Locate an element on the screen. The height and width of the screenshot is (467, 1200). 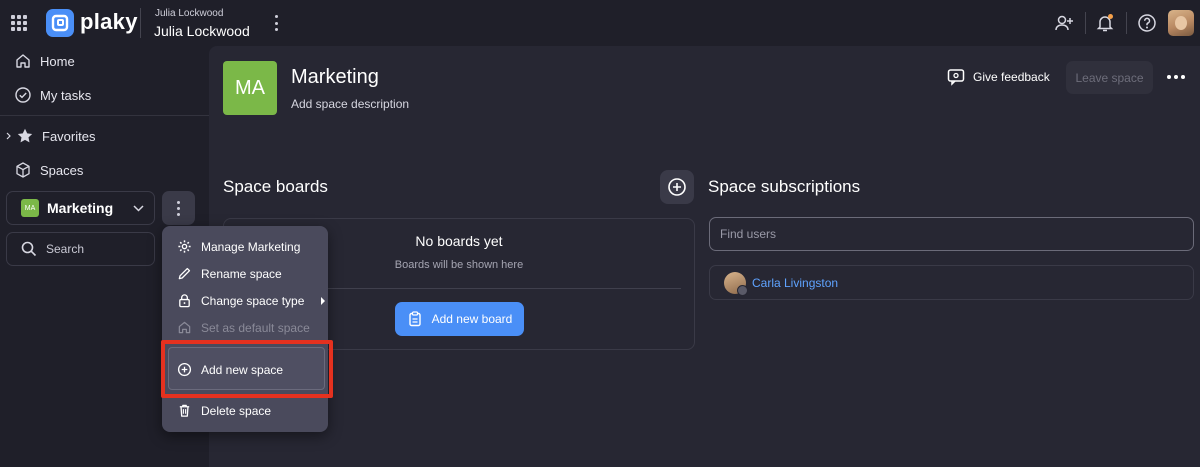
sidebar-item-favorites: Favorites is located at coordinates (50, 136).